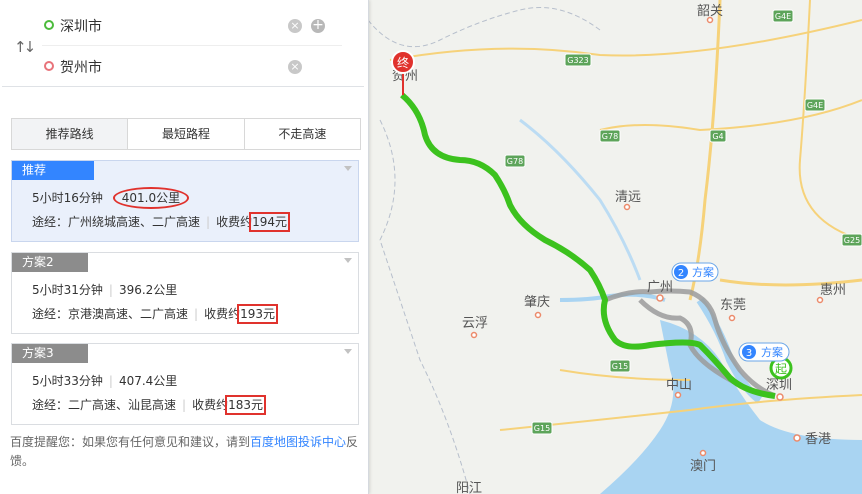 The image size is (862, 494). I want to click on svg-text: G25, so click(852, 240).